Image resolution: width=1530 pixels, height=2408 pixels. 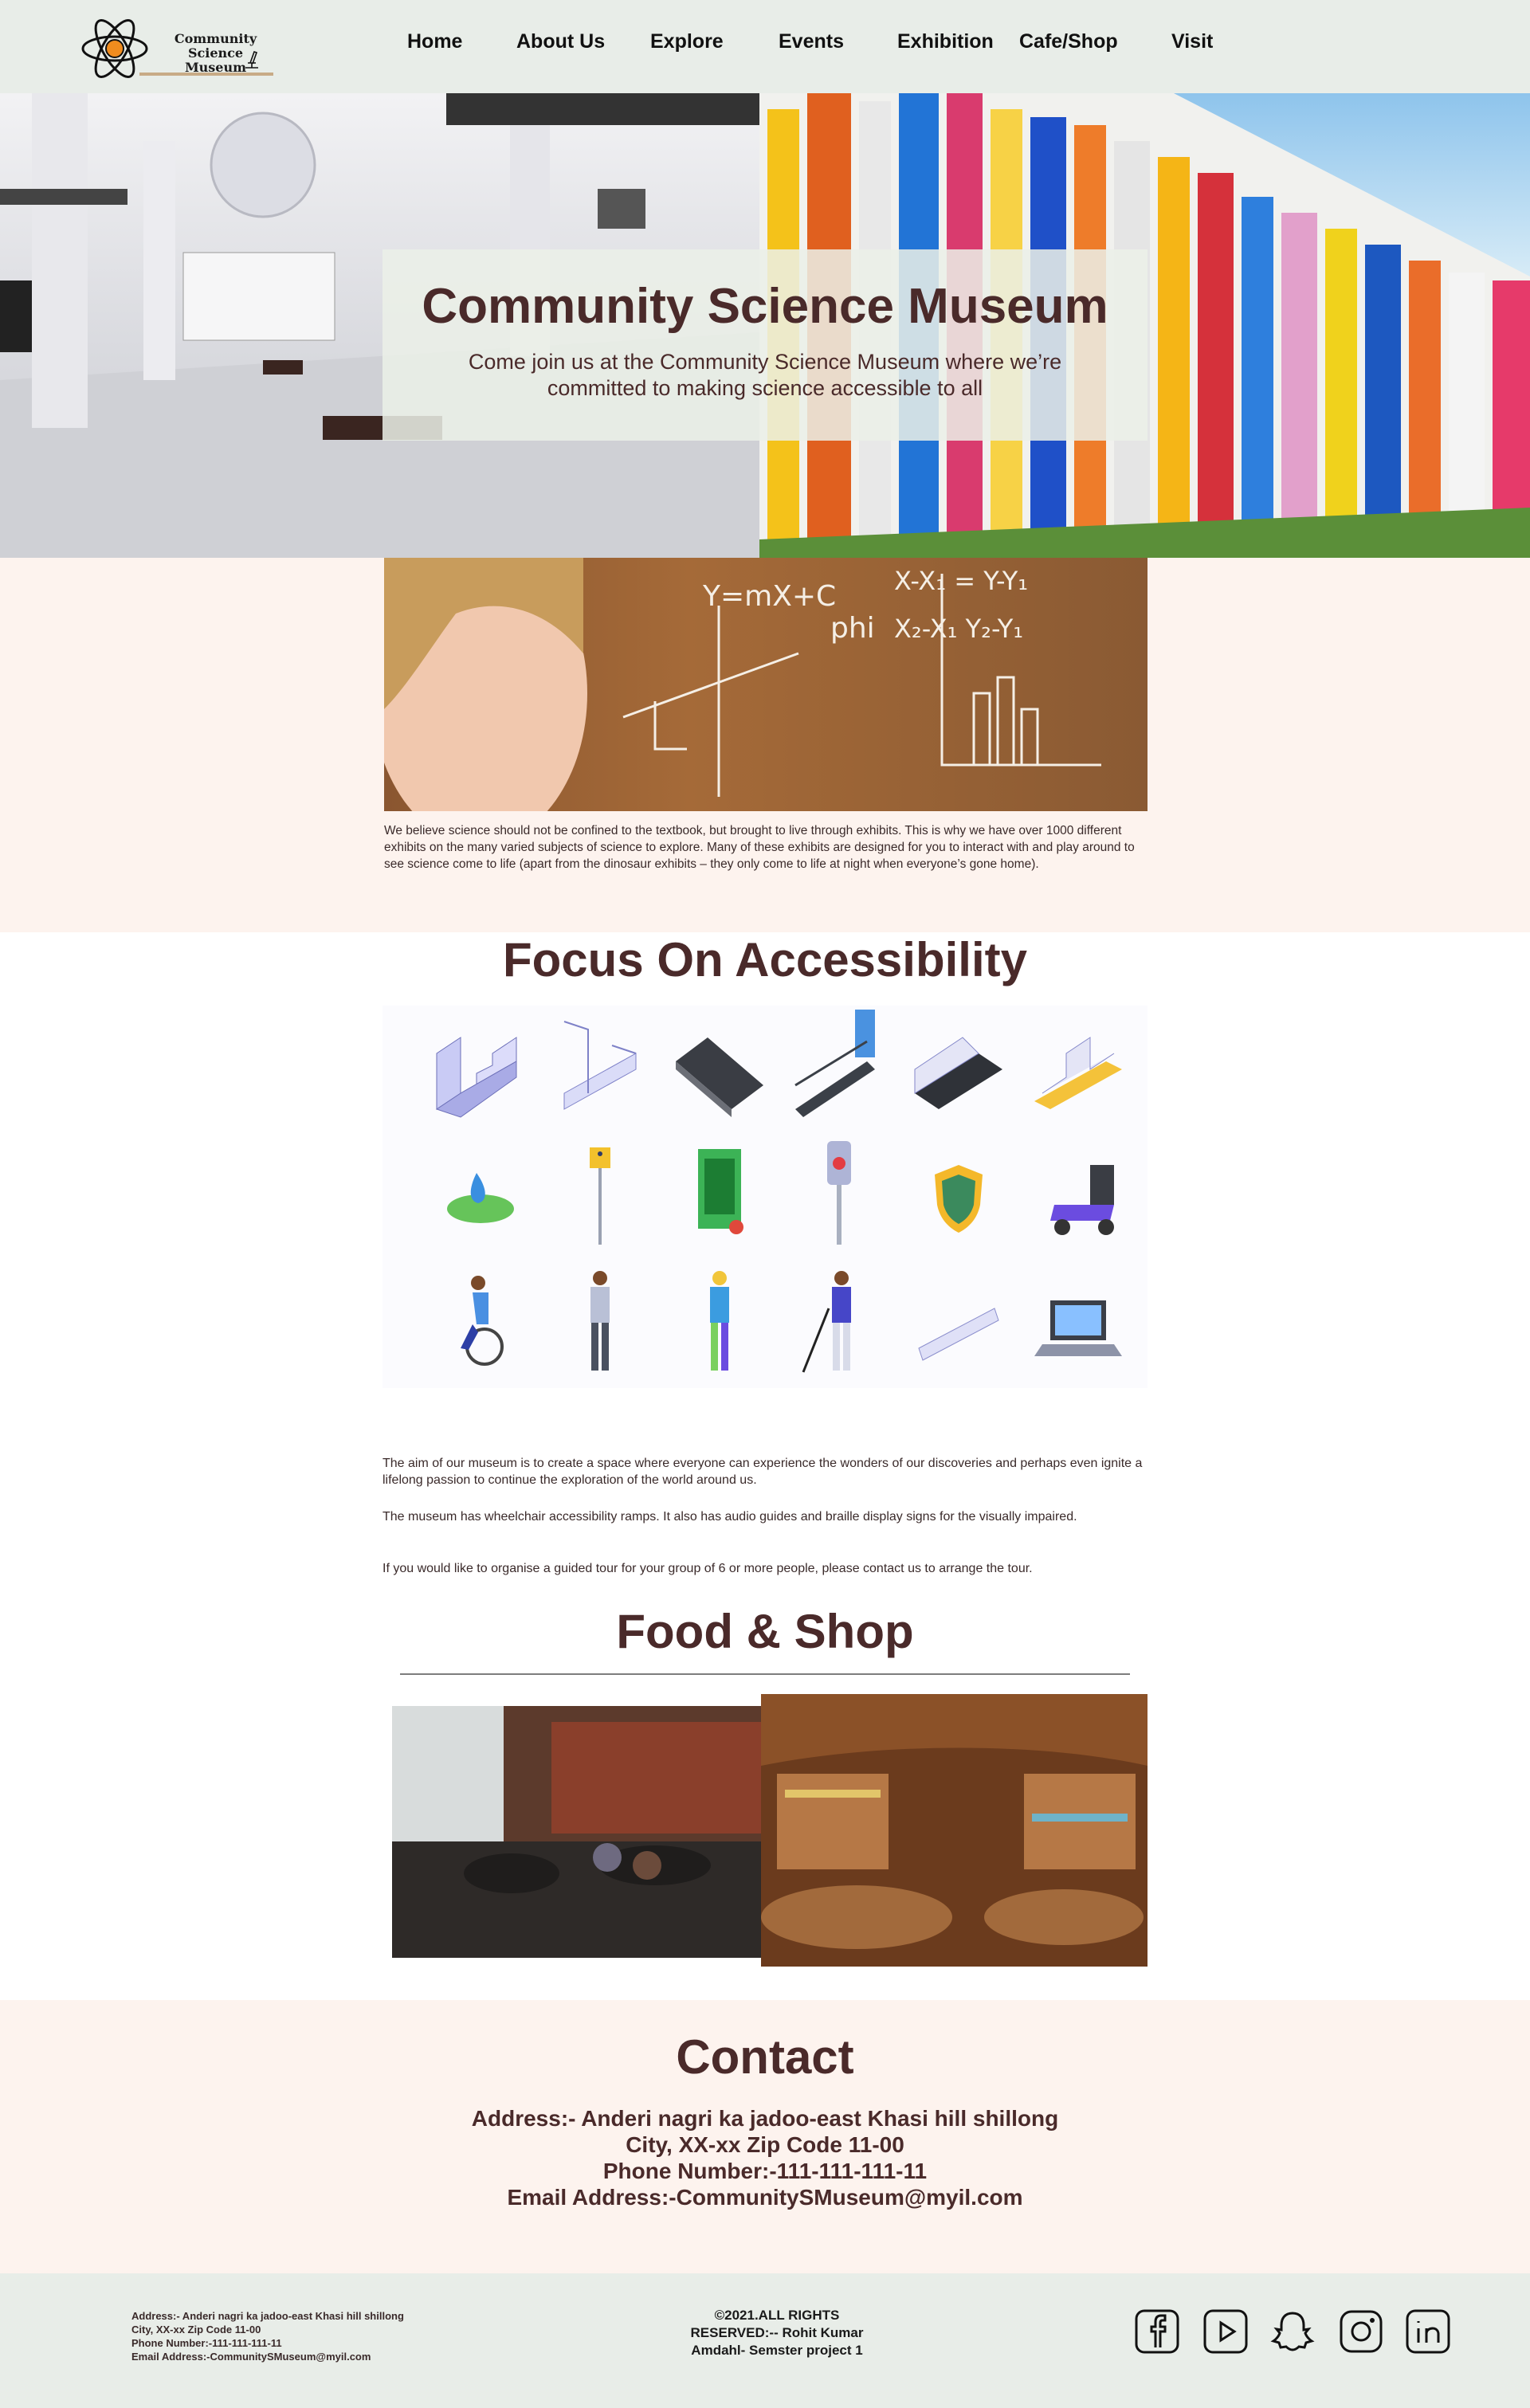 What do you see at coordinates (958, 1334) in the screenshot?
I see `ramp-icon` at bounding box center [958, 1334].